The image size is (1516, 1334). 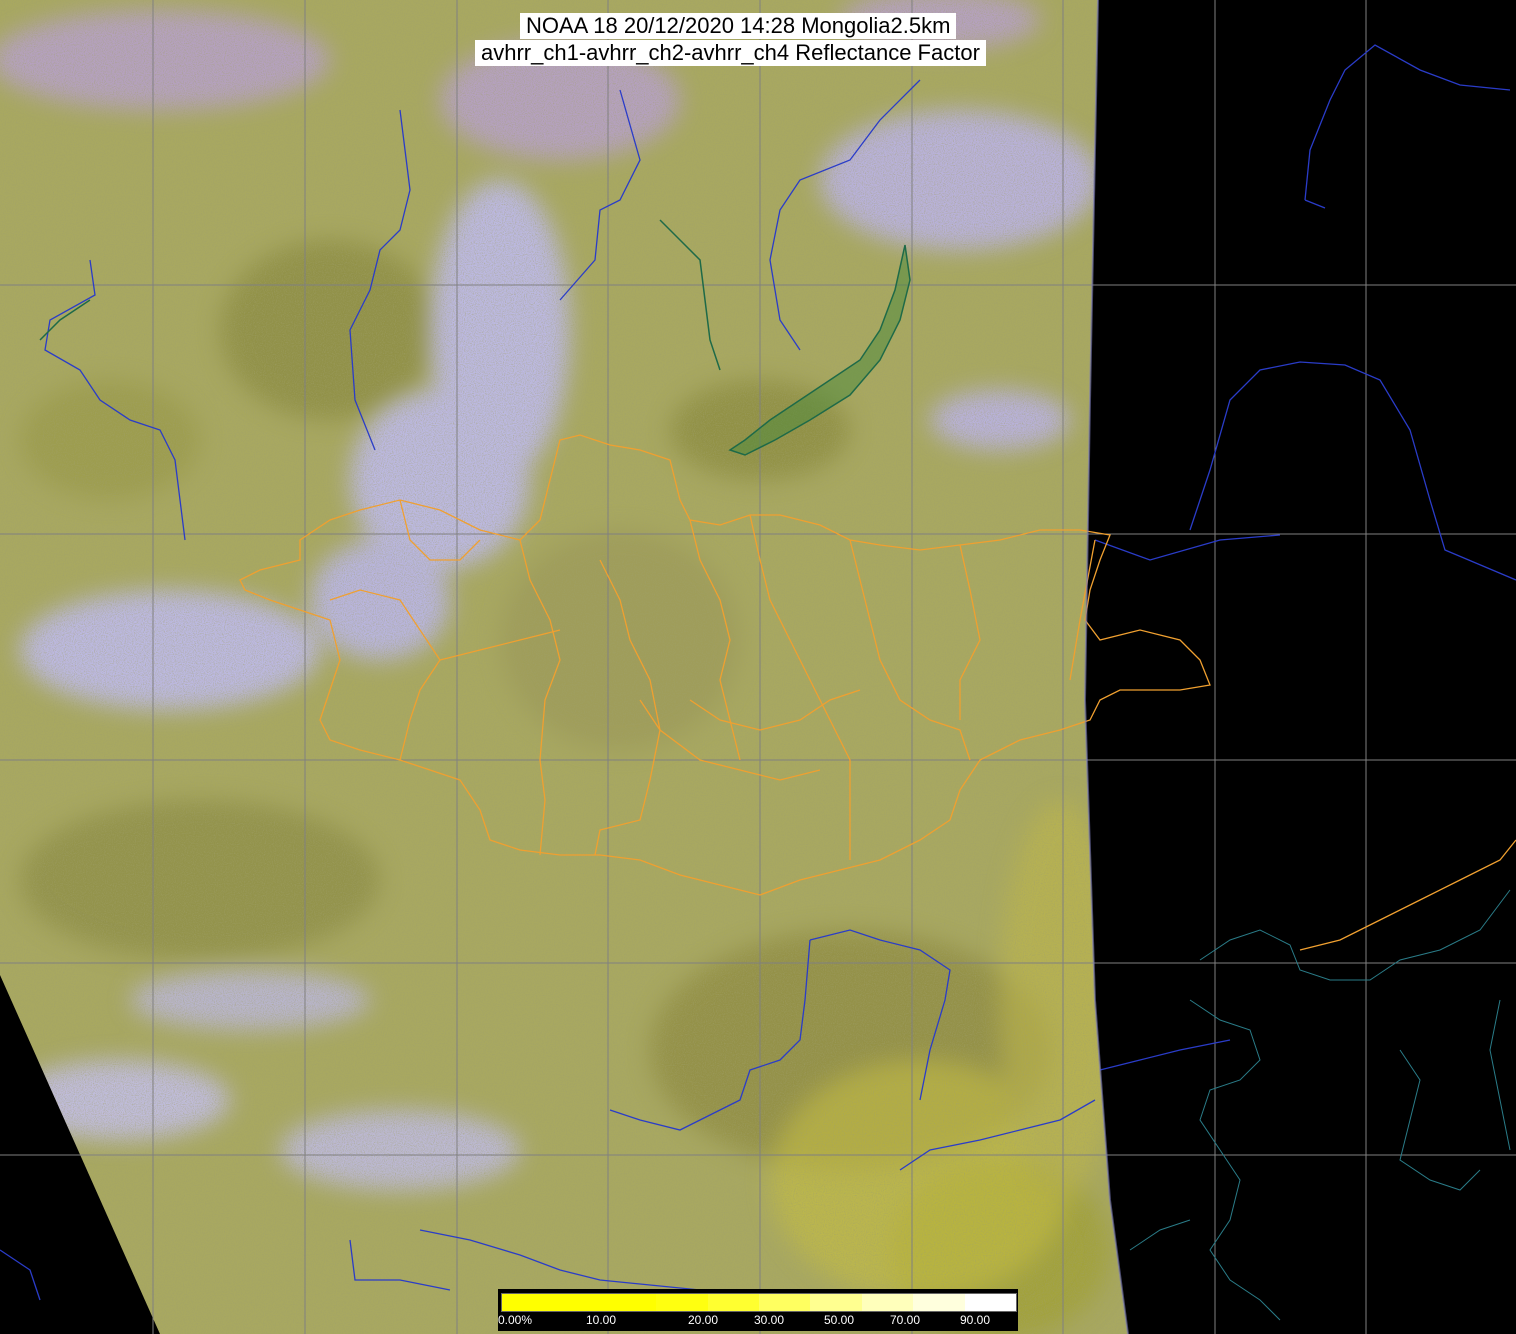 What do you see at coordinates (905, 1320) in the screenshot?
I see `legend-tick-label: 70.00` at bounding box center [905, 1320].